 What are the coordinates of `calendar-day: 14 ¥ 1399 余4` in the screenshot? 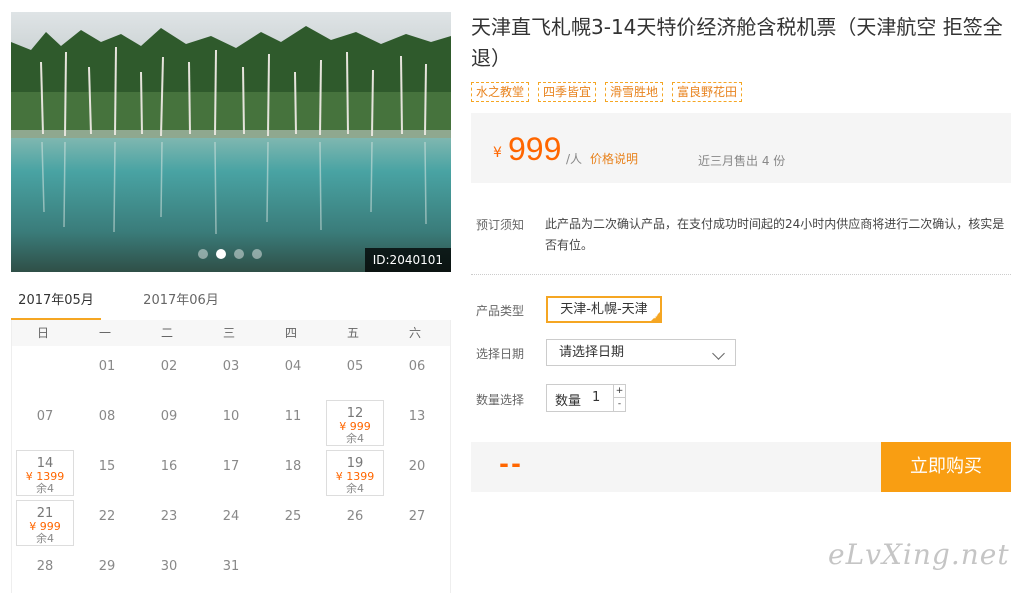 It's located at (43, 471).